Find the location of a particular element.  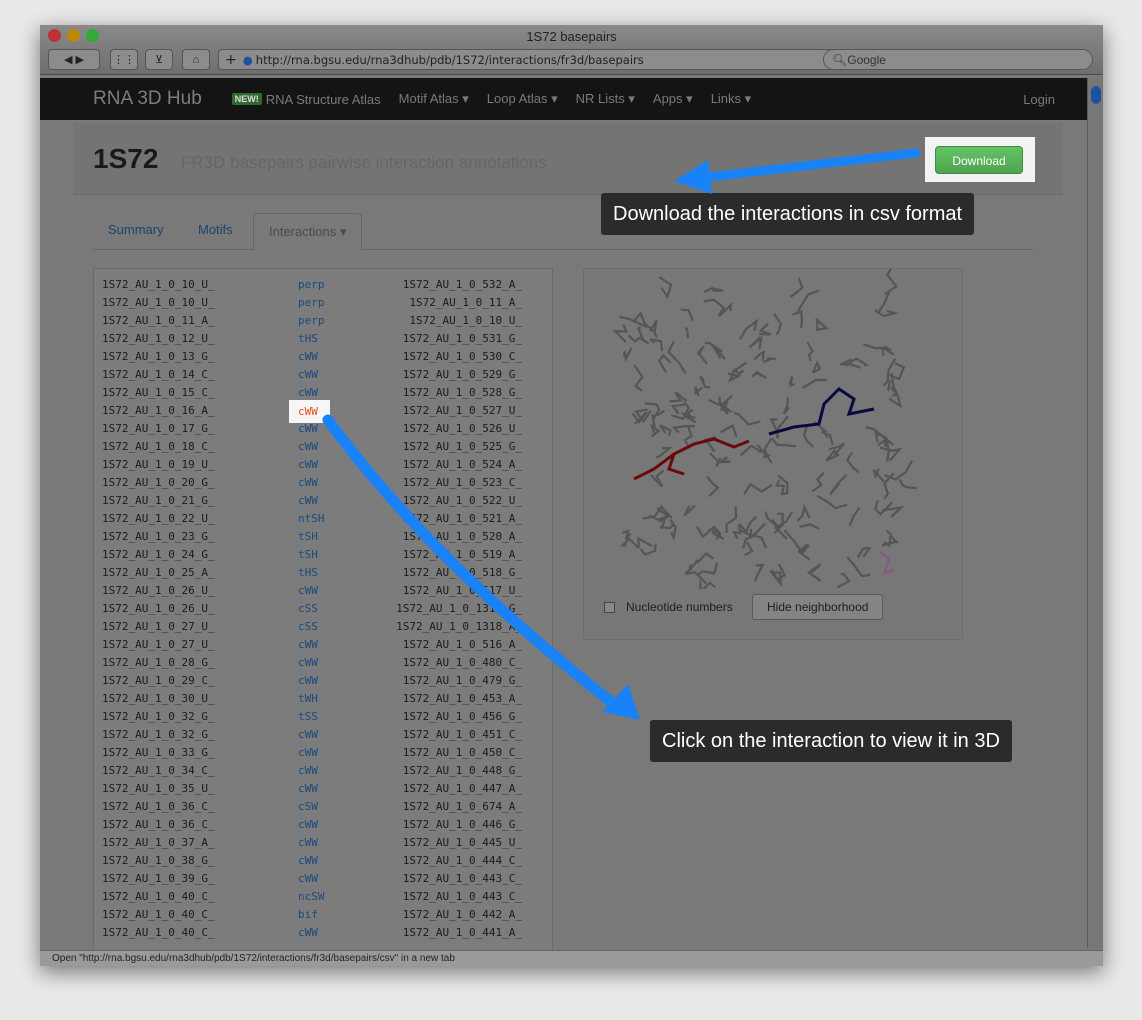

arrow-to-download is located at coordinates (808, 165).